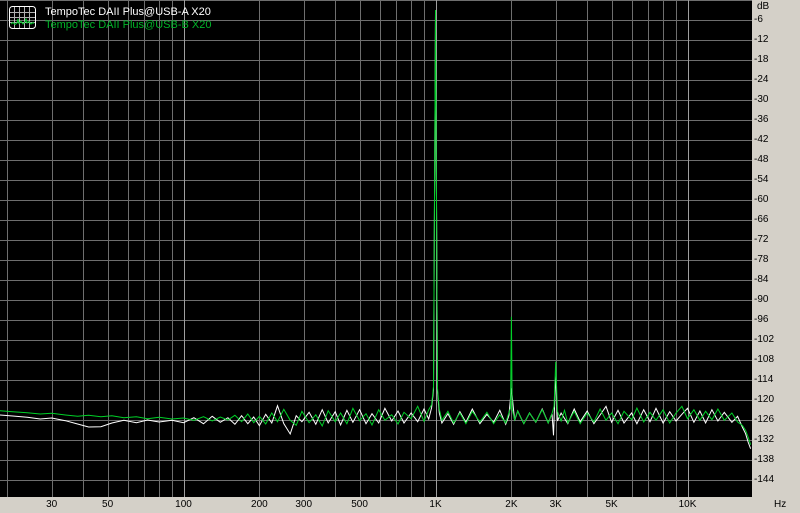 The image size is (800, 513). I want to click on x-tick-label: 300, so click(304, 504).